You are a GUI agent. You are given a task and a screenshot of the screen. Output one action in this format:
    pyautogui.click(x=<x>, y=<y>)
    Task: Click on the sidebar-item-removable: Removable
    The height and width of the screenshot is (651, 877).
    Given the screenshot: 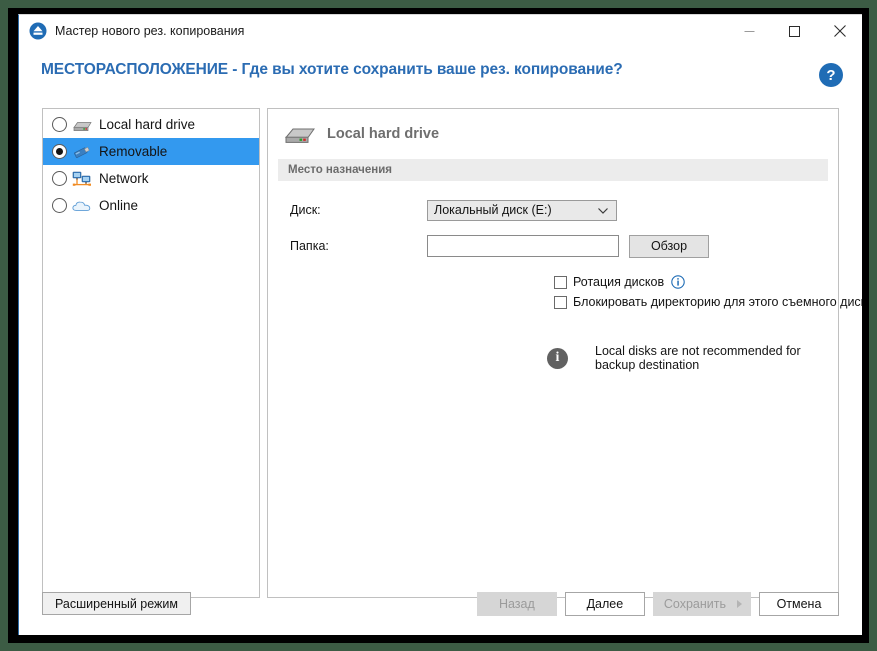 What is the action you would take?
    pyautogui.click(x=151, y=151)
    